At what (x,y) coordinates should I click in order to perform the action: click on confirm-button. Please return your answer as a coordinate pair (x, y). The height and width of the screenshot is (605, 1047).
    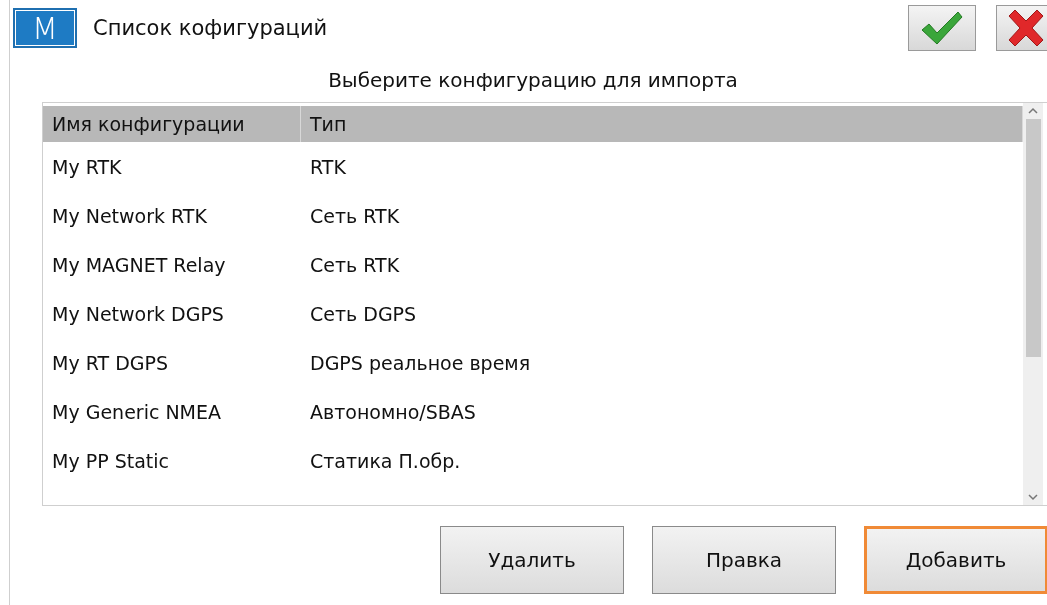
    Looking at the image, I should click on (942, 28).